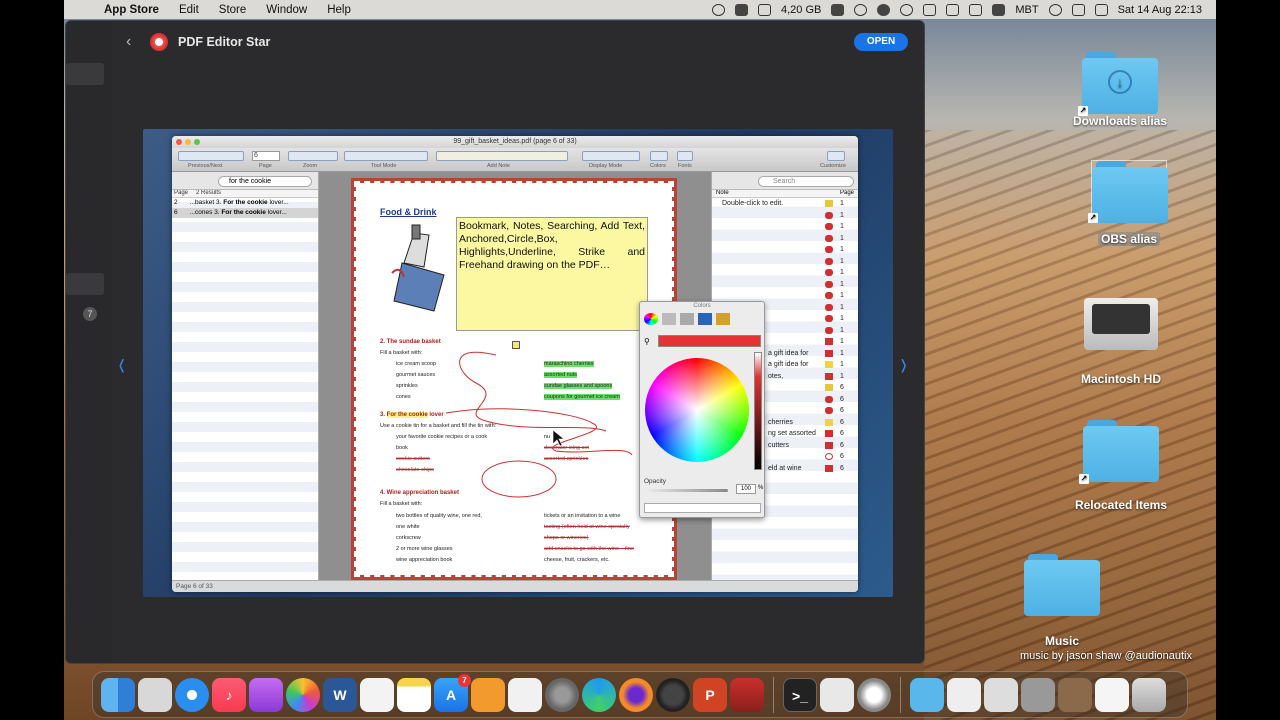 This screenshot has height=720, width=1280. I want to click on screenshot-app-icon, so click(874, 694).